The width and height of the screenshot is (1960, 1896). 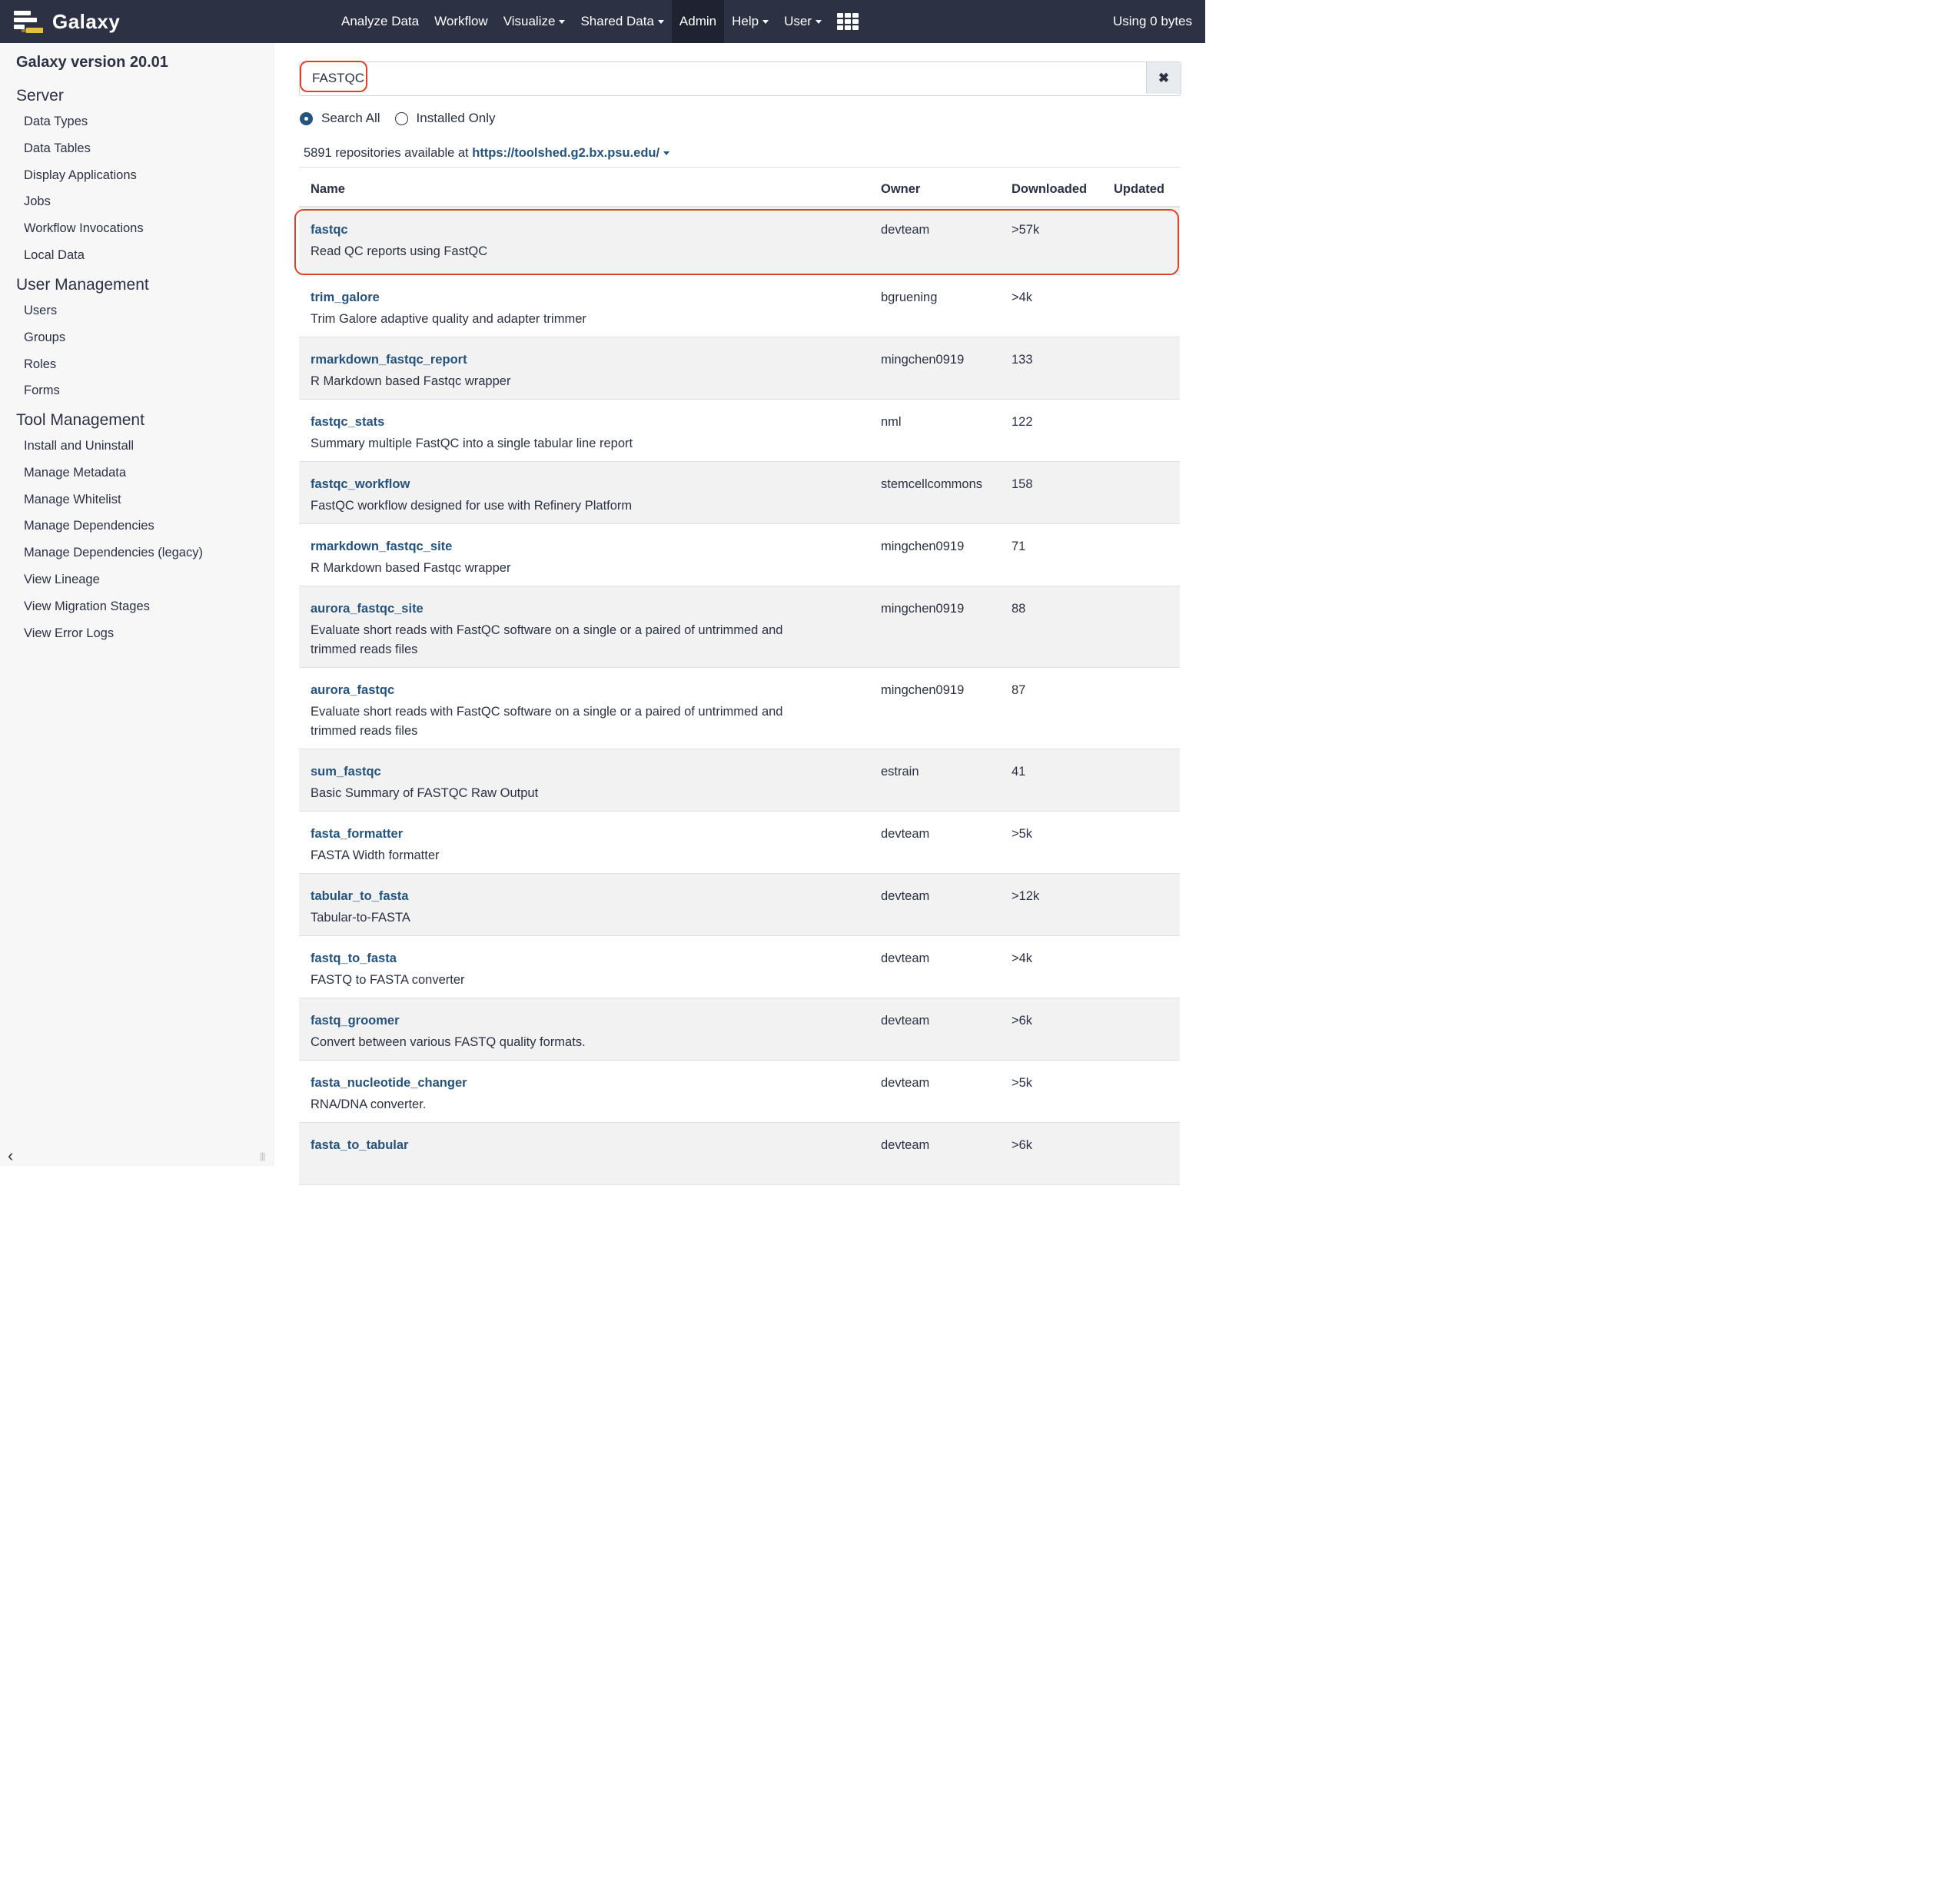 I want to click on radio-search-all-label: Search All, so click(x=350, y=118).